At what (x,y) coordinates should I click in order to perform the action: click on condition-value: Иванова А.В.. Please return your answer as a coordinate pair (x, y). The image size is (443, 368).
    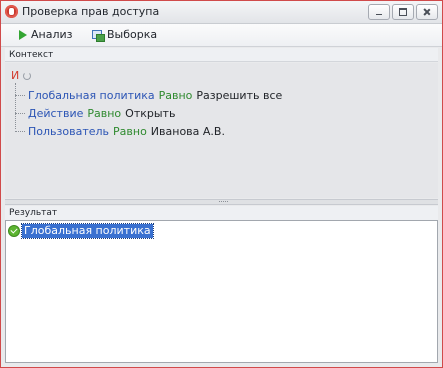
    Looking at the image, I should click on (188, 131).